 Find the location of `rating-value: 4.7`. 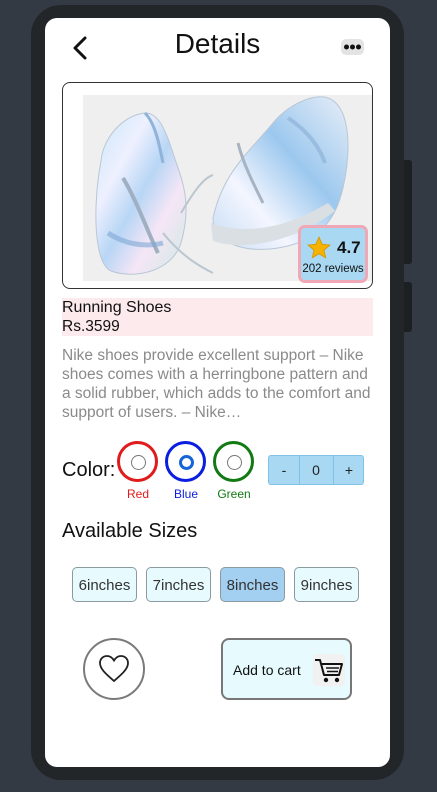

rating-value: 4.7 is located at coordinates (349, 247).